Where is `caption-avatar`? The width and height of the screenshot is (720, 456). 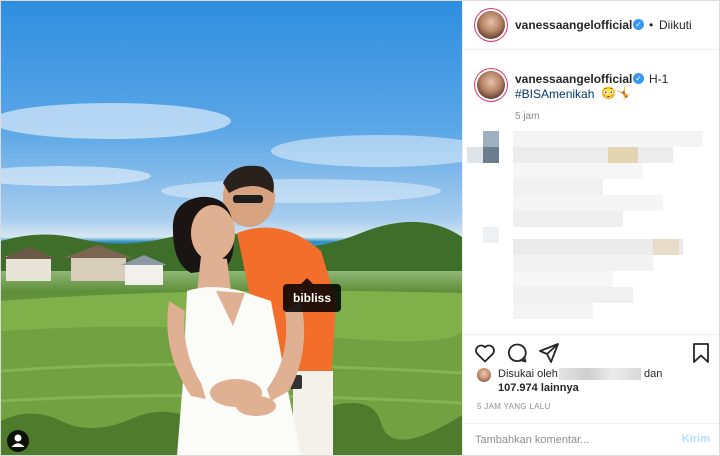
caption-avatar is located at coordinates (491, 85).